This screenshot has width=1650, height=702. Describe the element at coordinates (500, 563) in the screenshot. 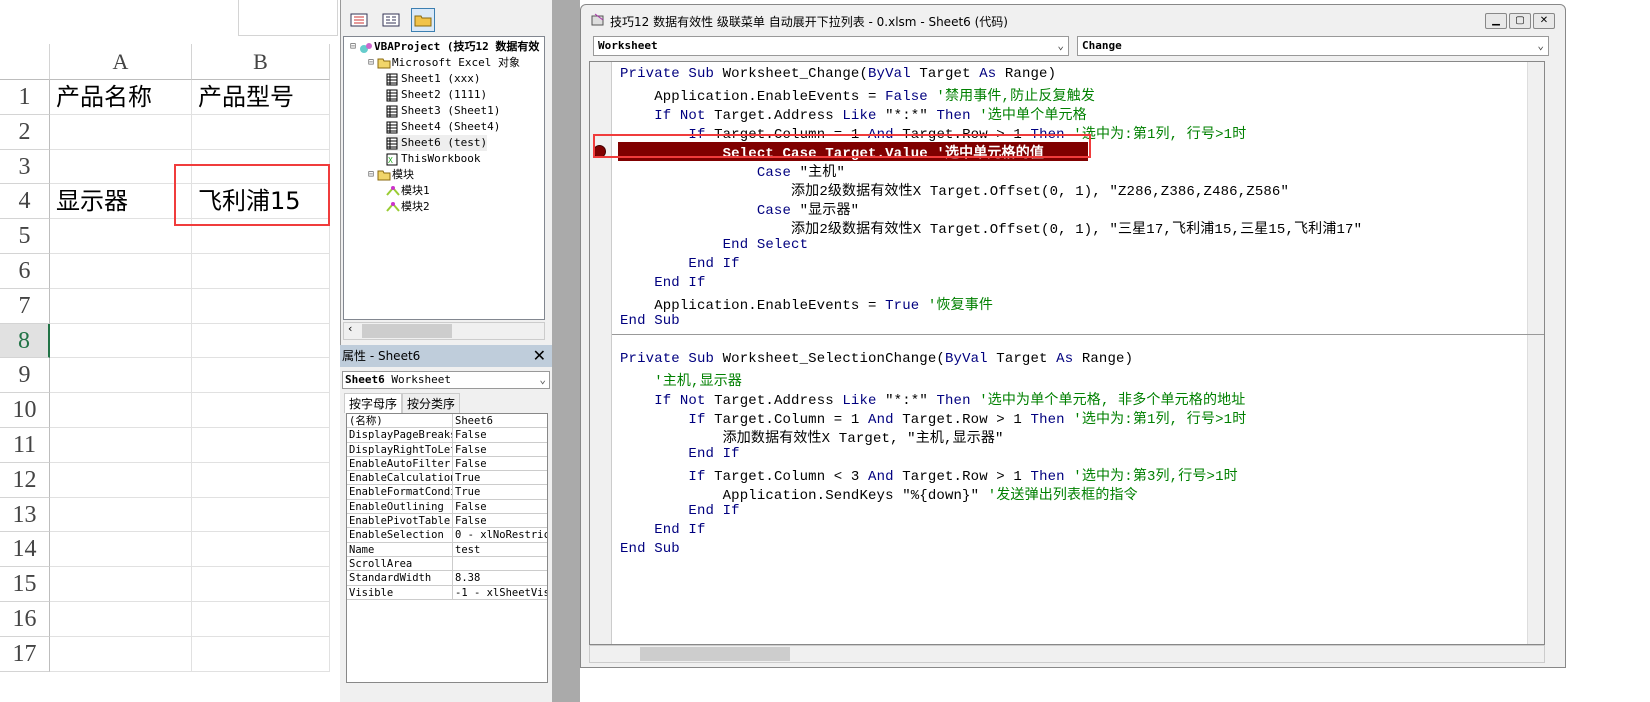

I see `property-value` at that location.